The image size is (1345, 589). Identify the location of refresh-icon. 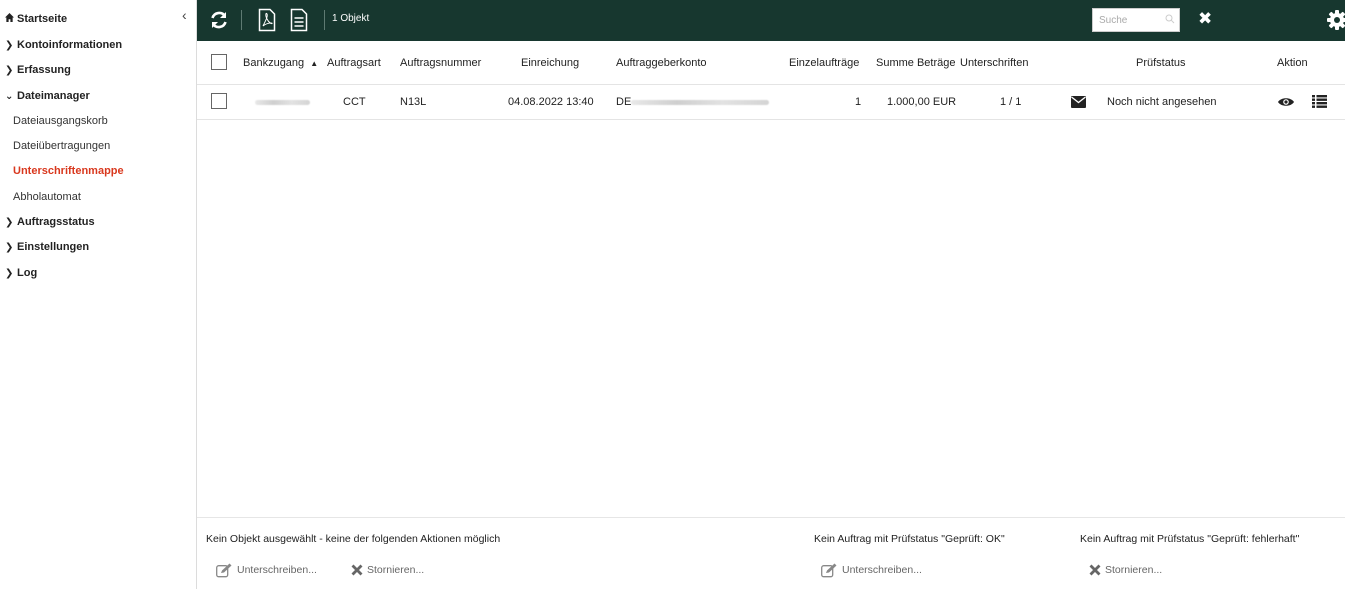
(219, 20).